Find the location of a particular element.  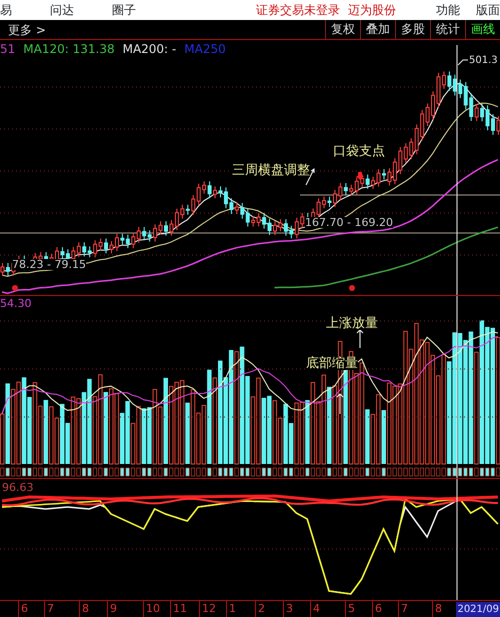

stock-name: 迈为股份 is located at coordinates (372, 10).